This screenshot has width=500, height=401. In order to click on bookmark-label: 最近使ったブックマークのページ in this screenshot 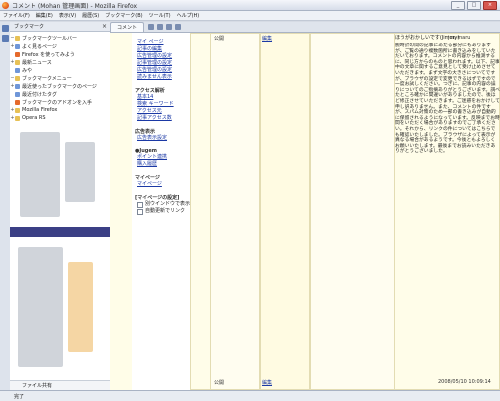, I will do `click(59, 86)`.